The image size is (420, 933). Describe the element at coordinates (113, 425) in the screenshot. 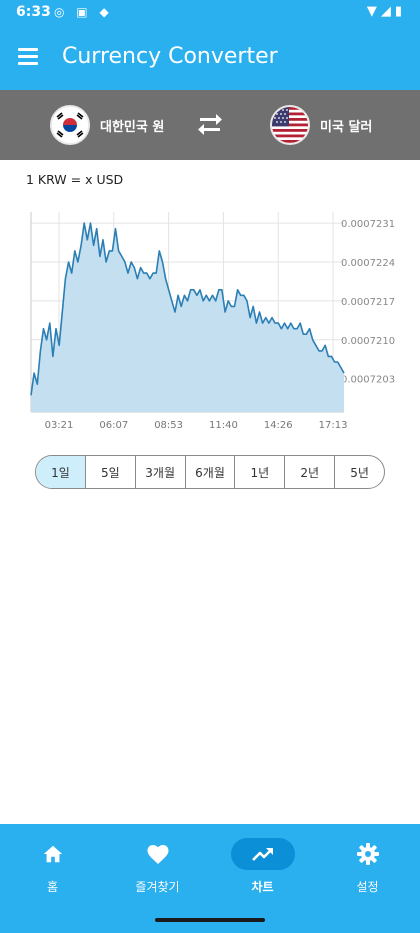

I see `x-tick-label: 06:07` at that location.